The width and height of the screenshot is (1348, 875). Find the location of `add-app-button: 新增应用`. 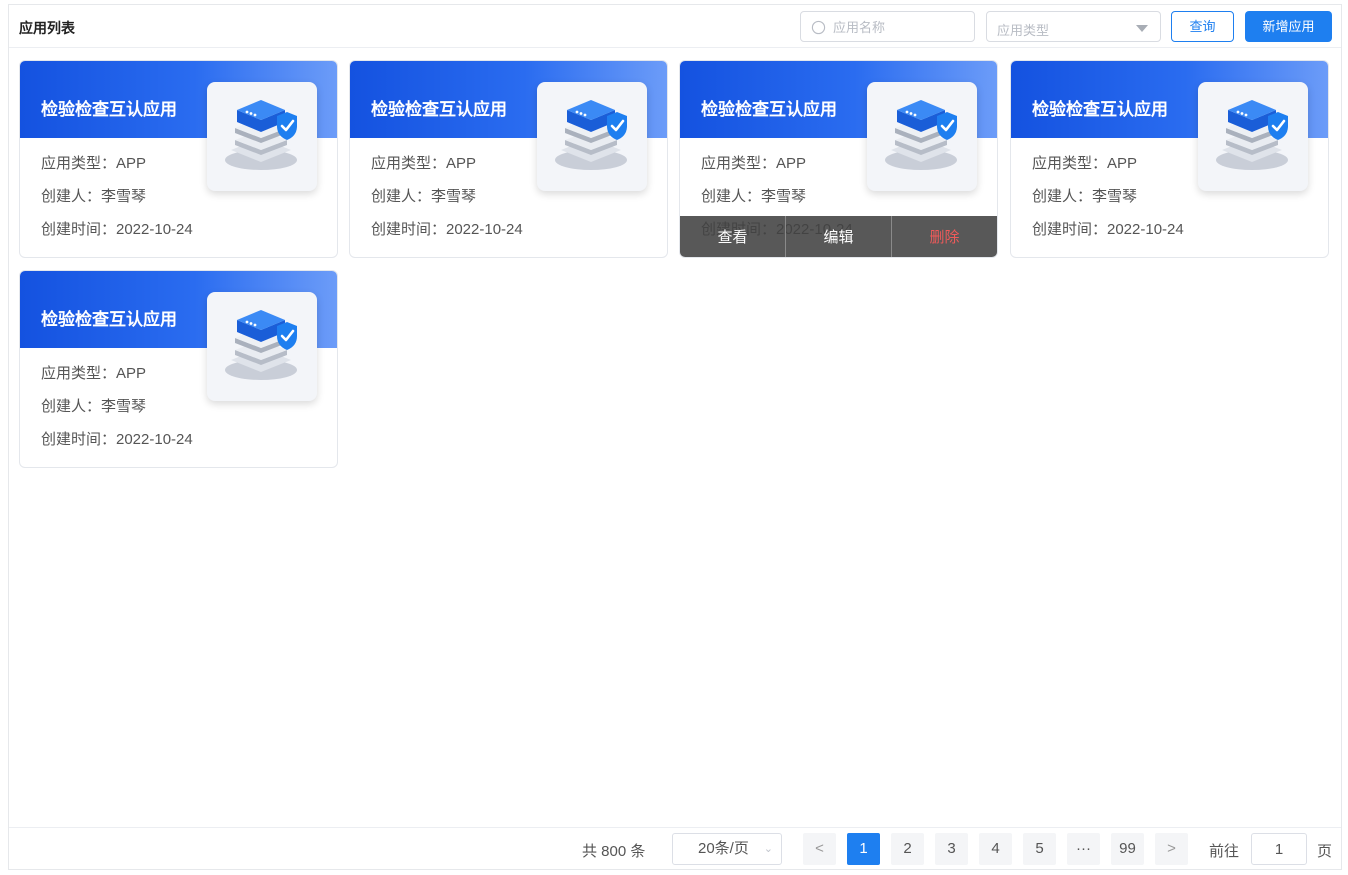

add-app-button: 新增应用 is located at coordinates (1288, 26).